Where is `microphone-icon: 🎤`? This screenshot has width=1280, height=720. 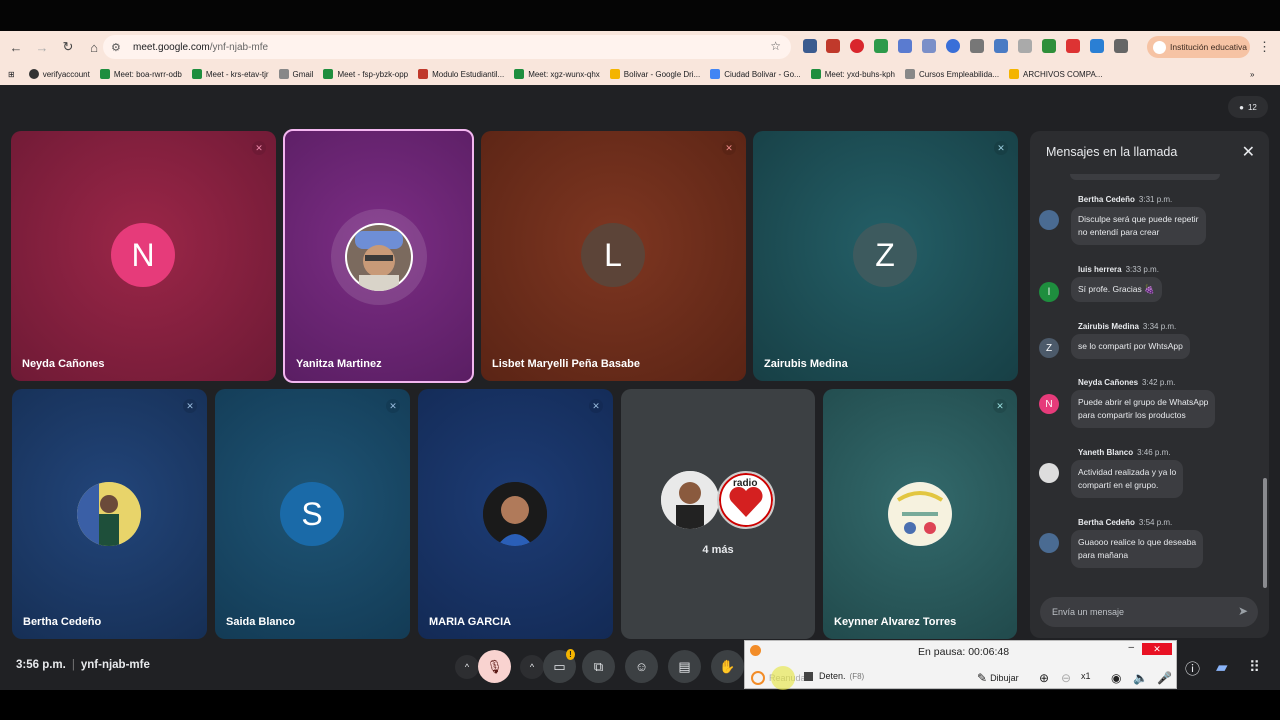 microphone-icon: 🎤 is located at coordinates (1164, 678).